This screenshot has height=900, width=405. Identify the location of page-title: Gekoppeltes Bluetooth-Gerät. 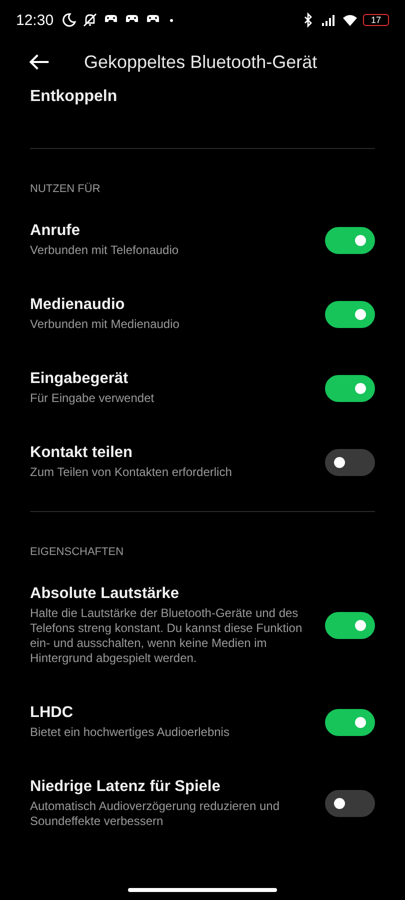
(201, 62).